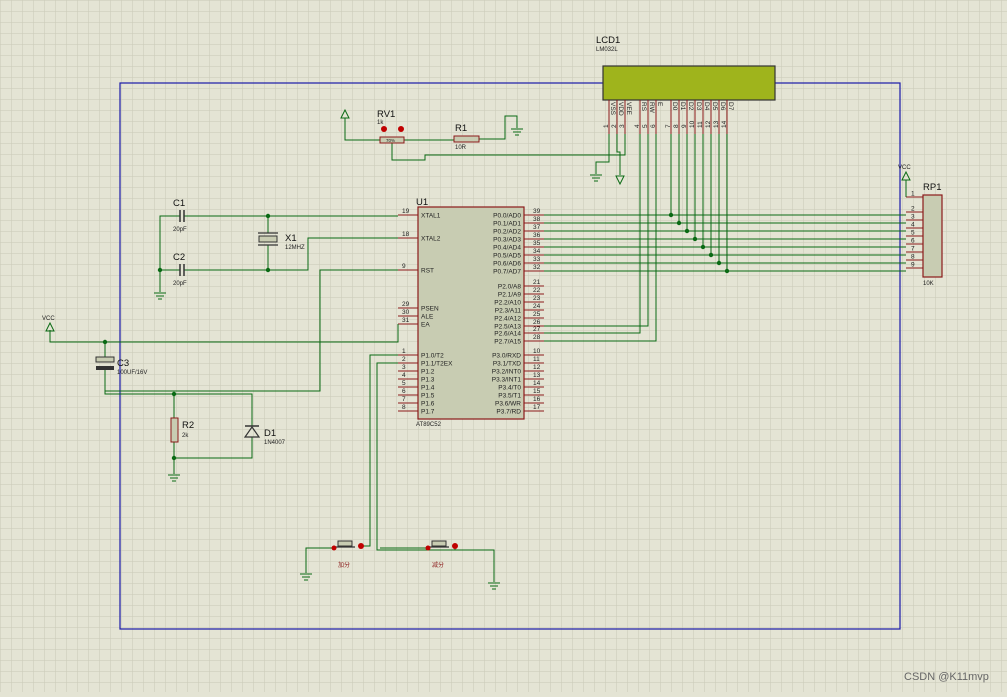  What do you see at coordinates (507, 232) in the screenshot?
I see `mcu-pin-name: P0.2/AD2` at bounding box center [507, 232].